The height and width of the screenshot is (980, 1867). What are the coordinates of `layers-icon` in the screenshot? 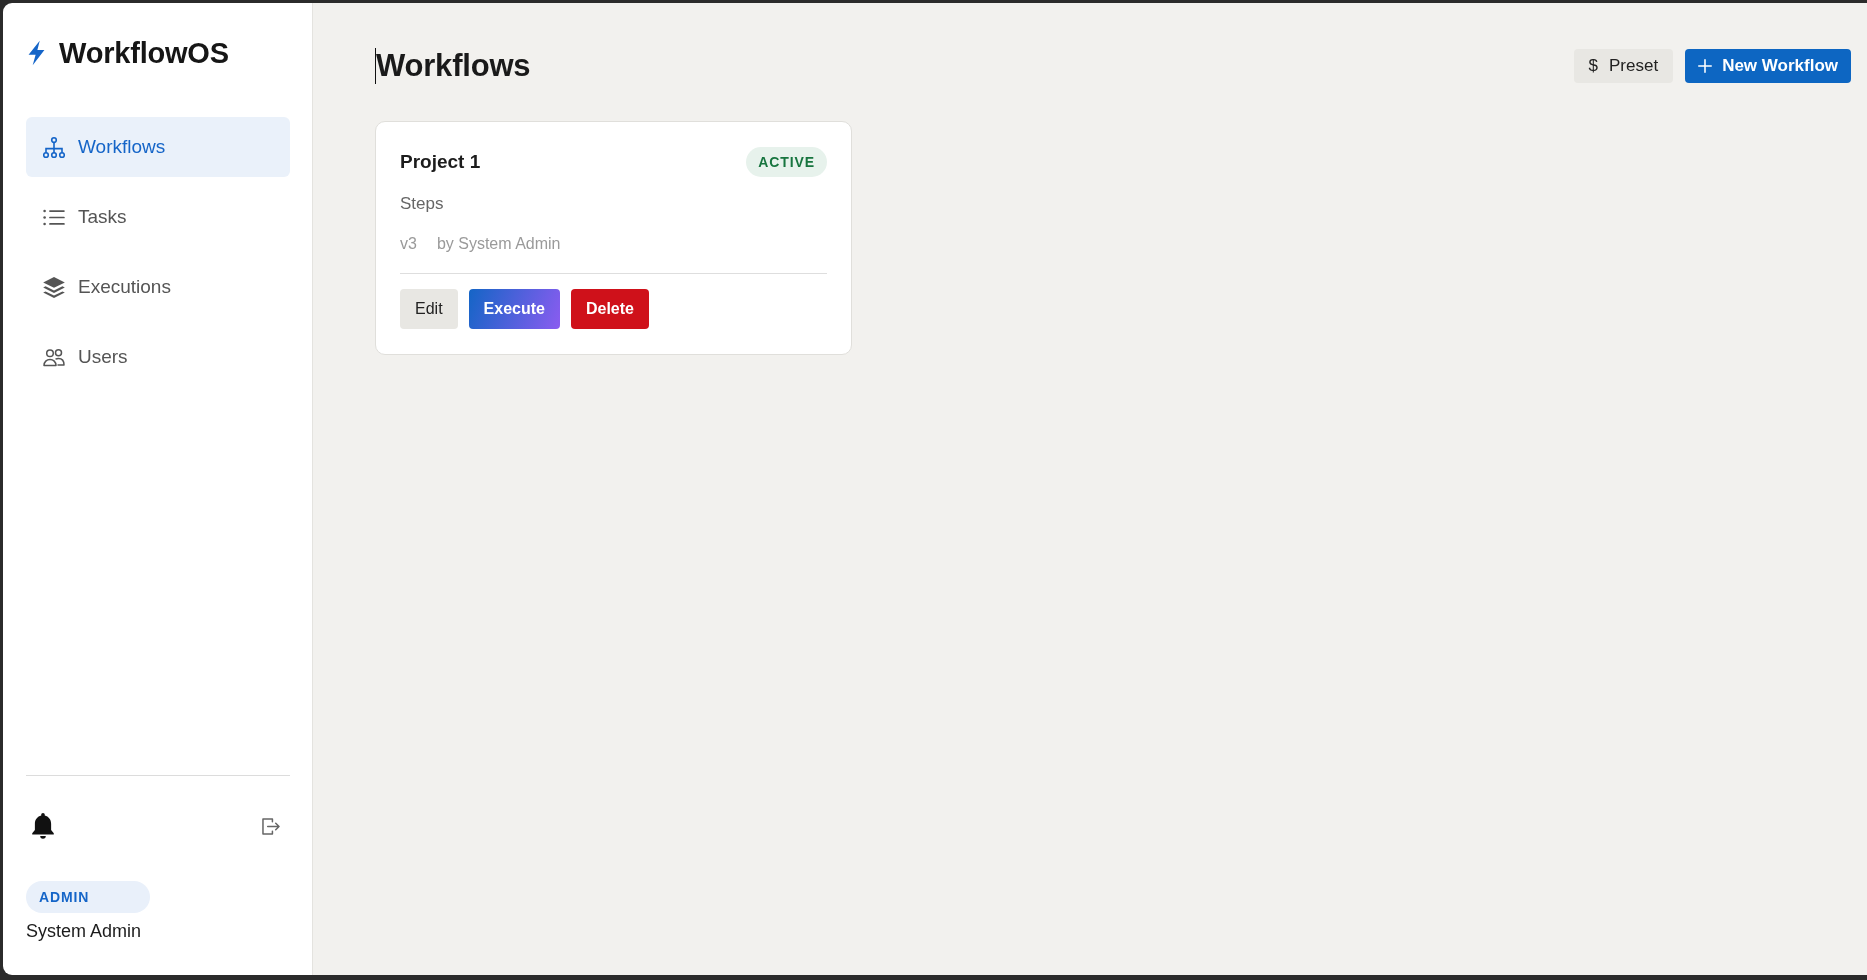 It's located at (54, 287).